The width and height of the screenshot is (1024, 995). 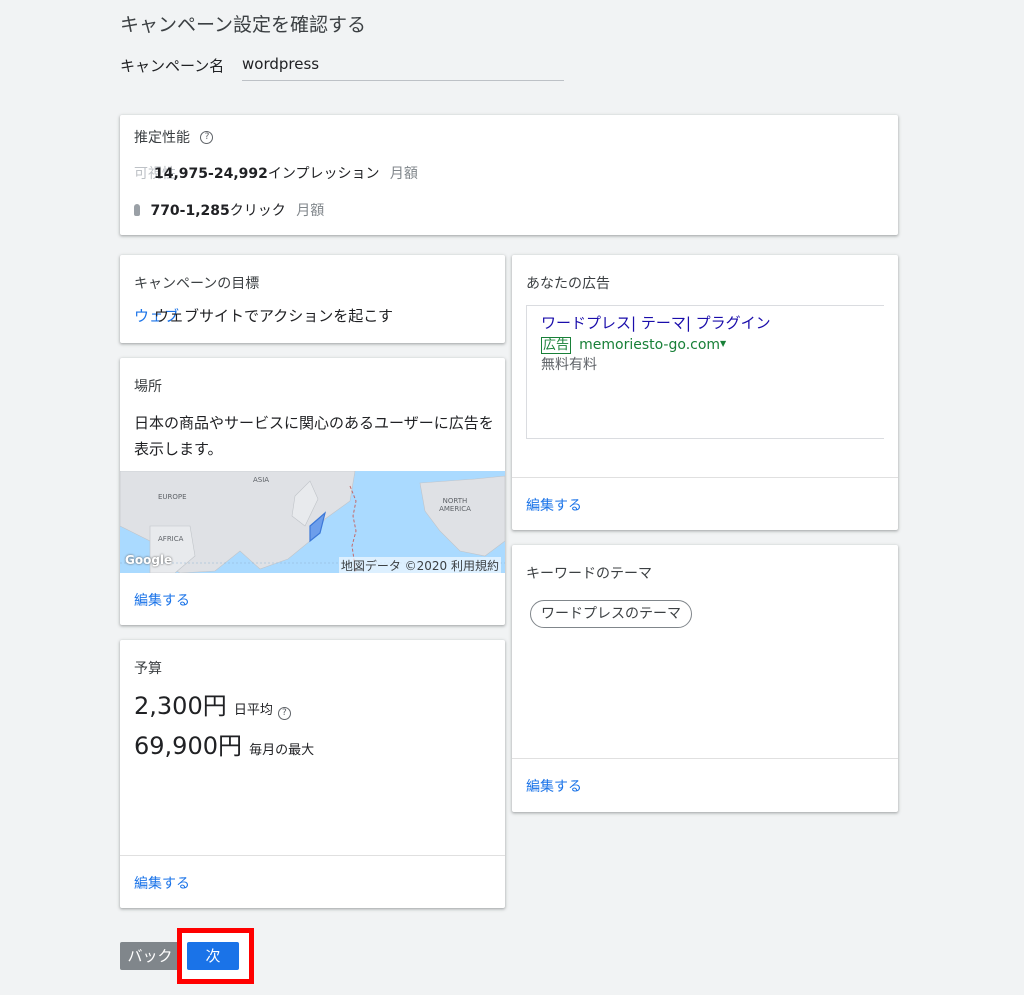 What do you see at coordinates (650, 345) in the screenshot?
I see `ad-url: memoriesto-go.com` at bounding box center [650, 345].